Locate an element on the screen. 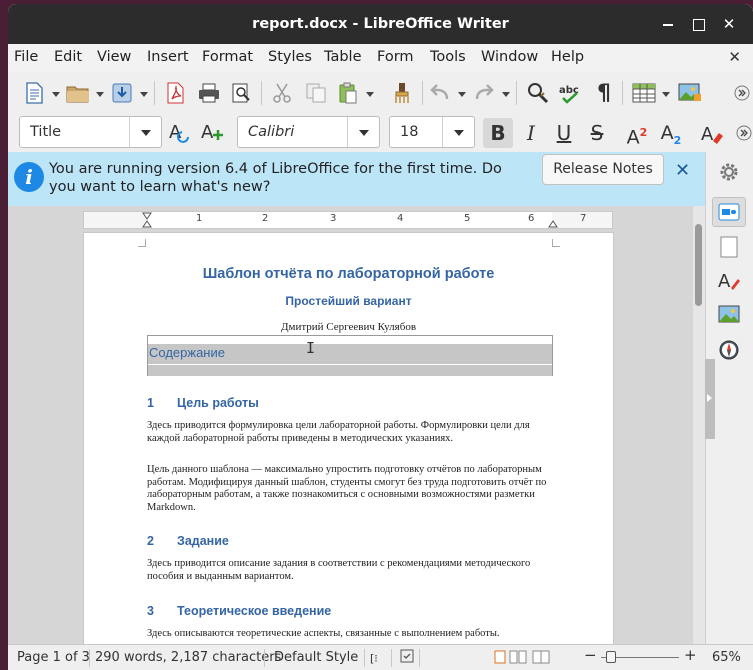 The height and width of the screenshot is (670, 753). table-of-contents: Содержание is located at coordinates (350, 355).